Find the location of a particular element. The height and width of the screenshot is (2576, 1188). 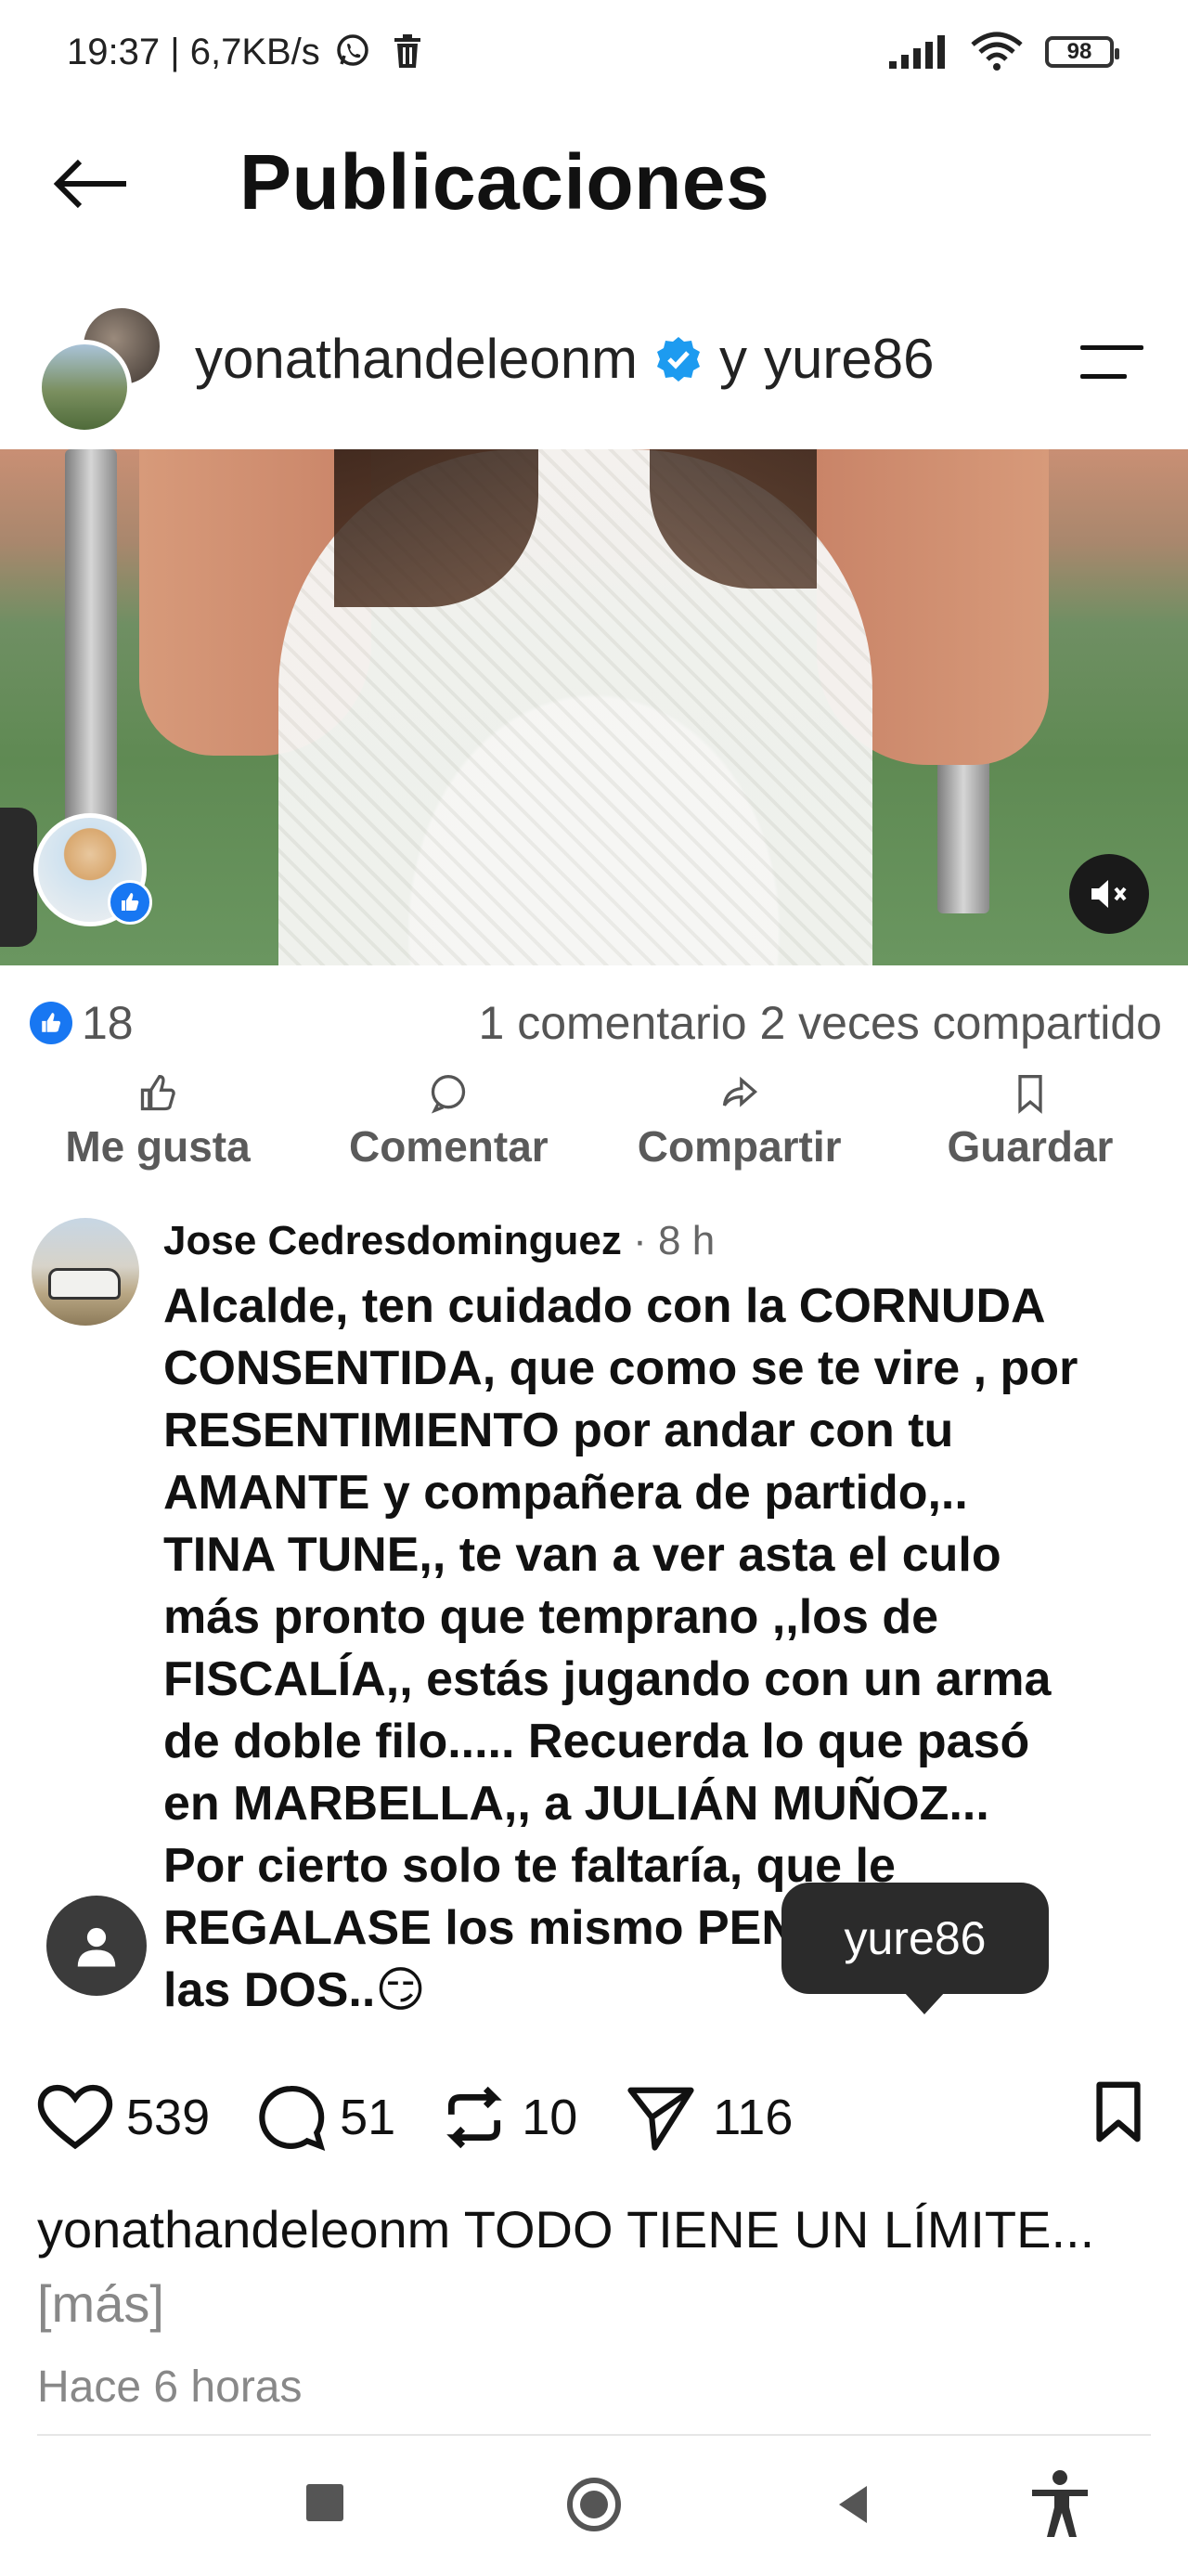

send-icon is located at coordinates (660, 2119).